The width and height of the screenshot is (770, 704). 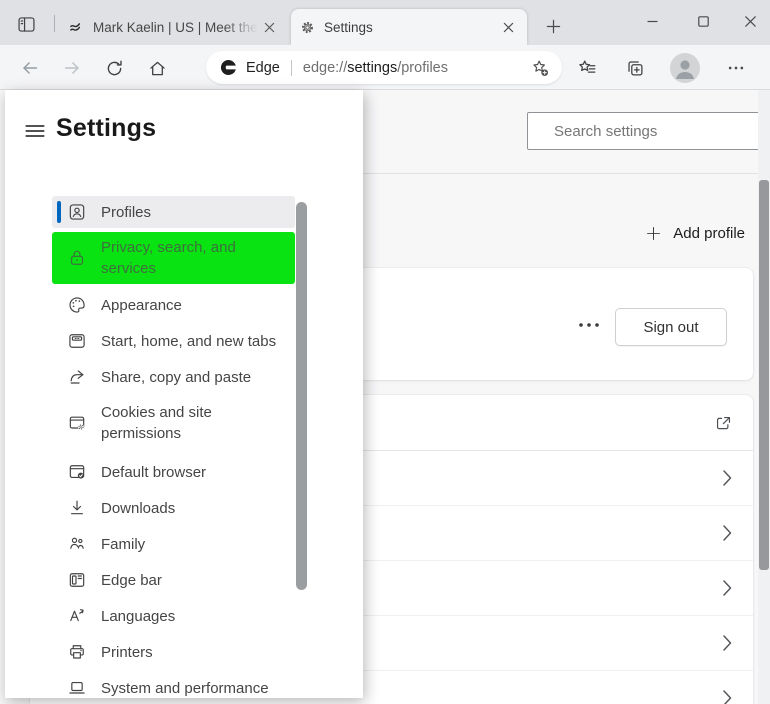 I want to click on sidebar-item-default-browser: Default browser, so click(x=173, y=472).